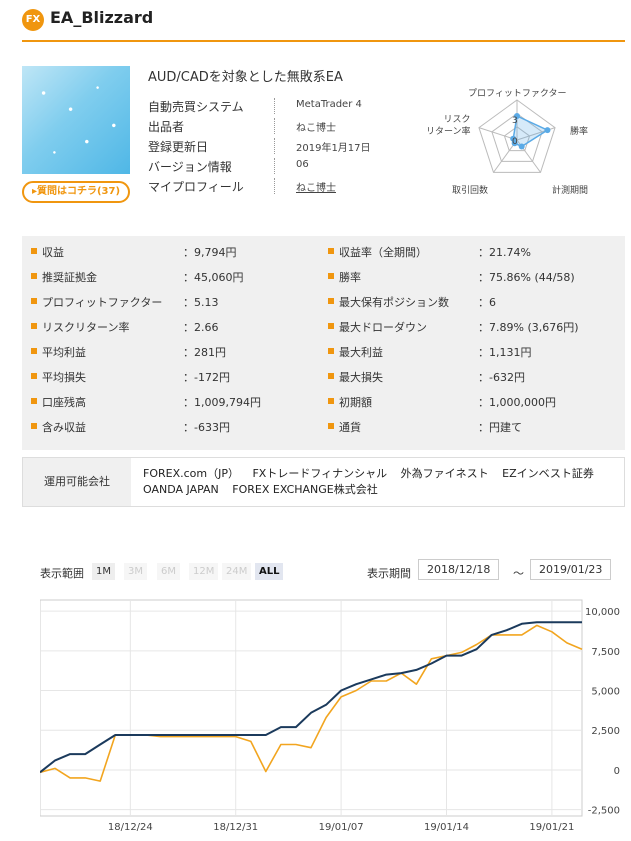  I want to click on stat-value: ：7.89% (3,676円), so click(528, 327).